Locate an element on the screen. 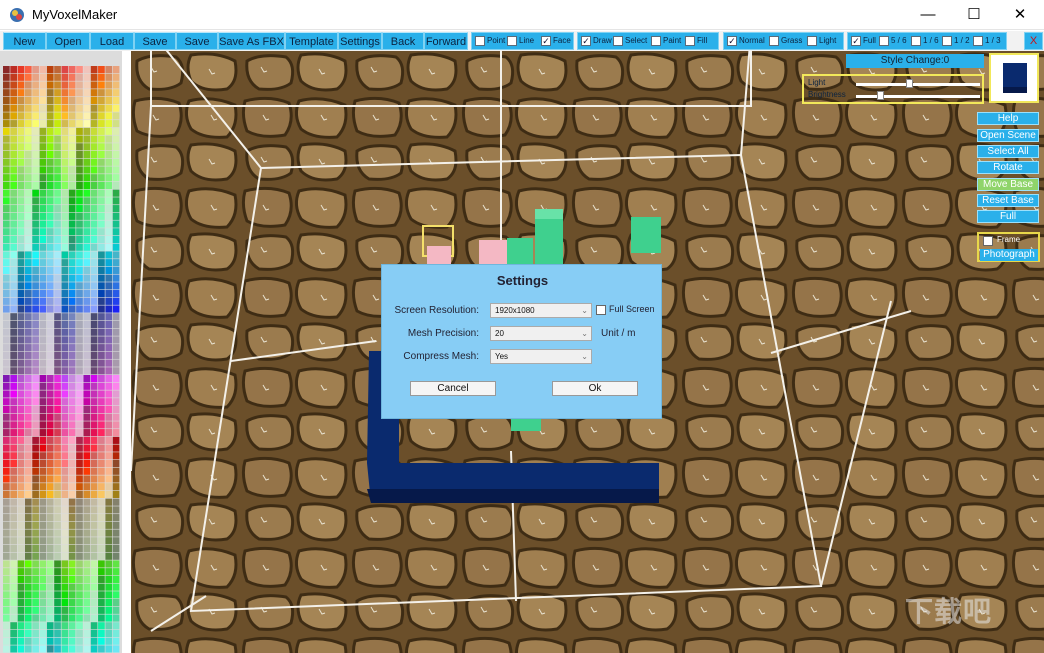 The image size is (1044, 653). paint-checkbox is located at coordinates (656, 41).